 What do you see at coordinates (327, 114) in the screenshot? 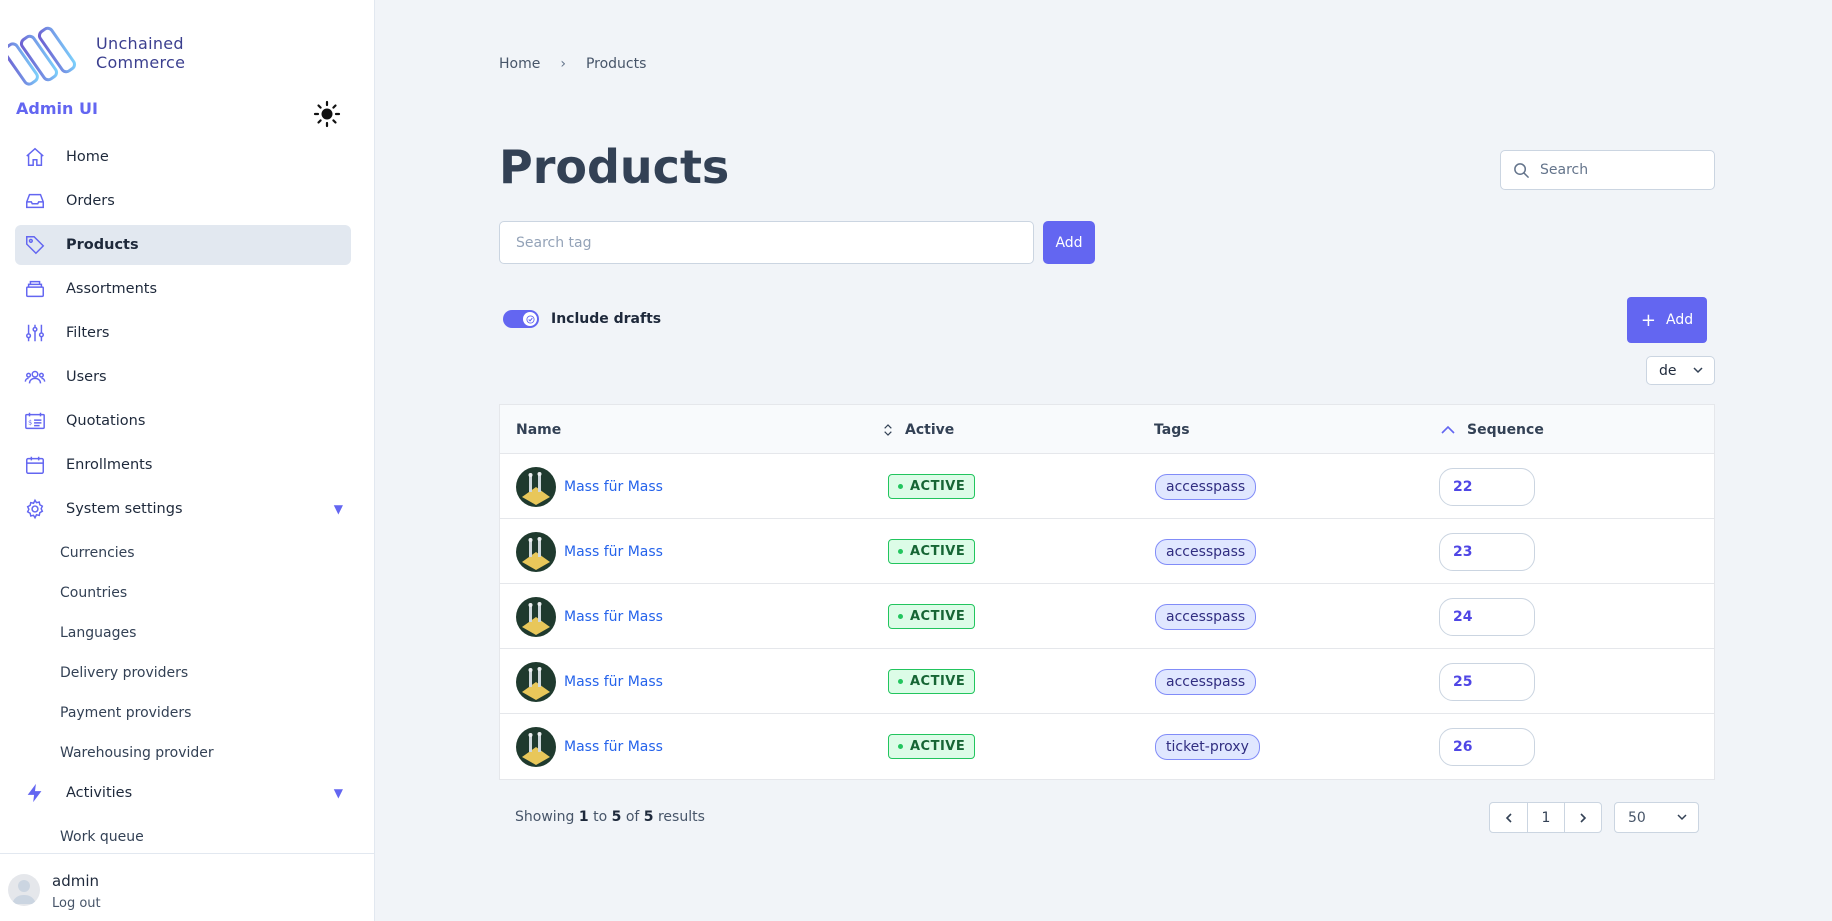
I see `theme-toggle-sun-icon` at bounding box center [327, 114].